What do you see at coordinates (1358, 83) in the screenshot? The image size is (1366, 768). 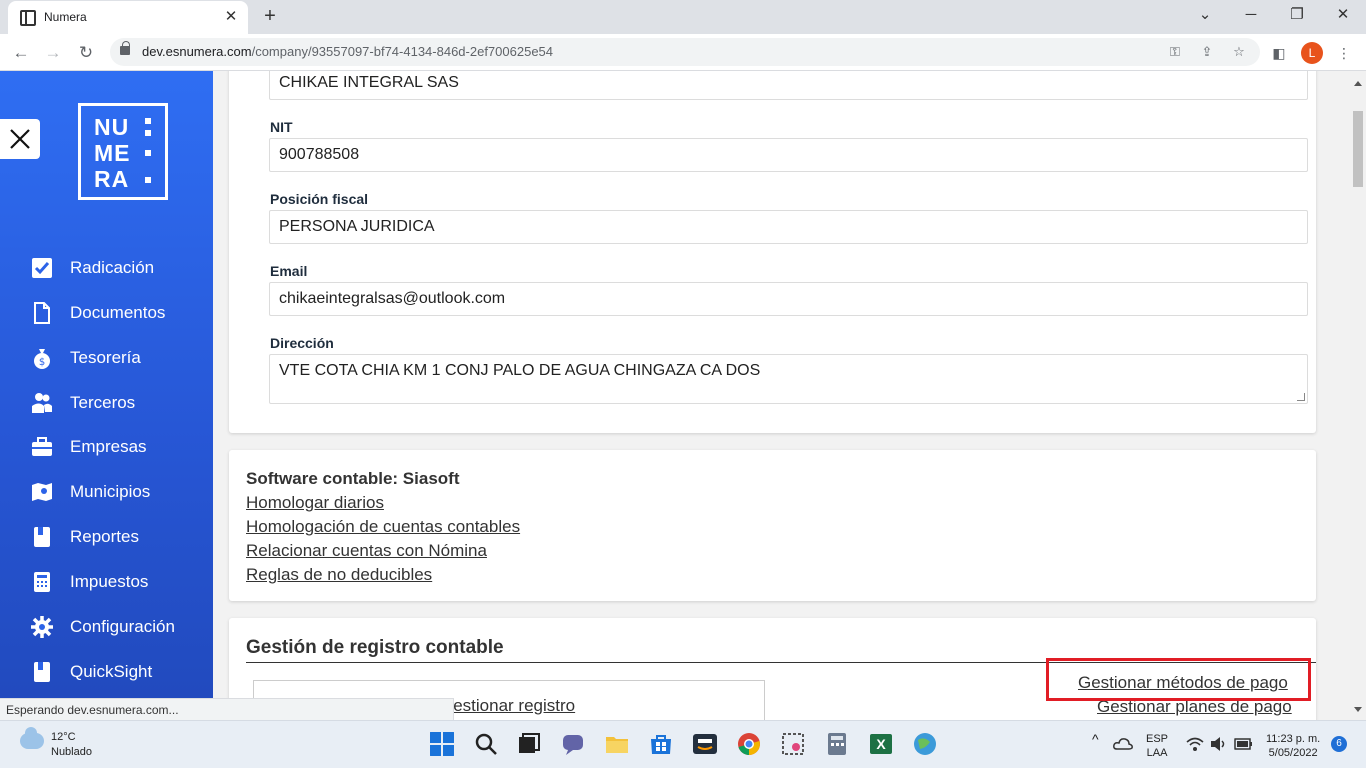 I see `scroll-up-icon` at bounding box center [1358, 83].